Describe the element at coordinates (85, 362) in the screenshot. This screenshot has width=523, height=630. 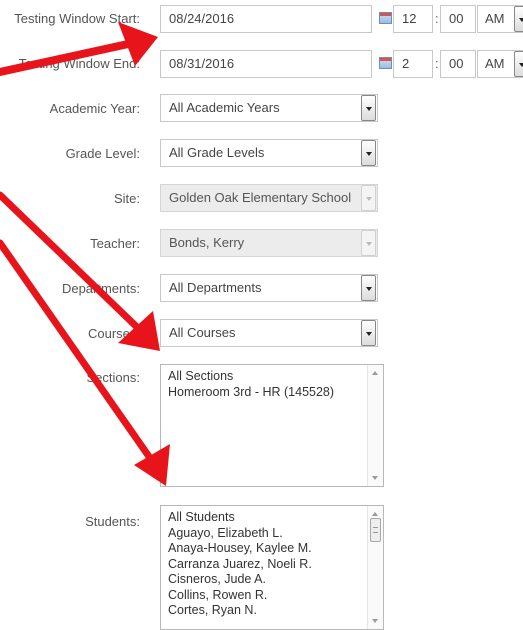
I see `arrow-to-students` at that location.